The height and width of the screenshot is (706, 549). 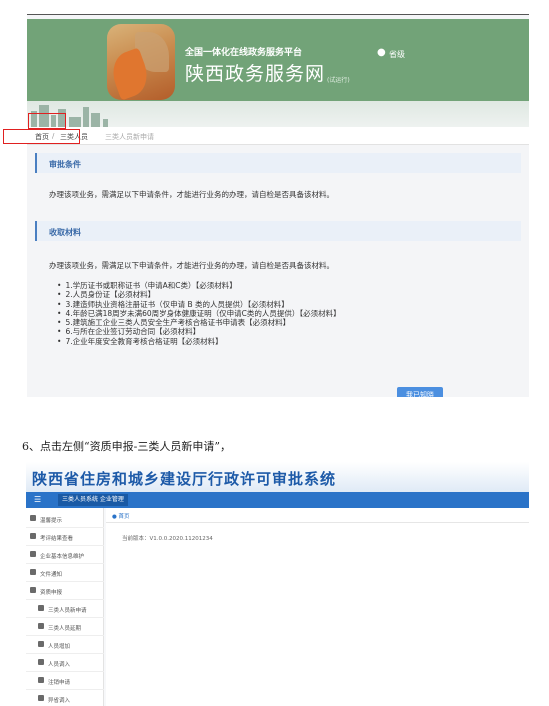 What do you see at coordinates (278, 114) in the screenshot?
I see `city-skyline-decoration` at bounding box center [278, 114].